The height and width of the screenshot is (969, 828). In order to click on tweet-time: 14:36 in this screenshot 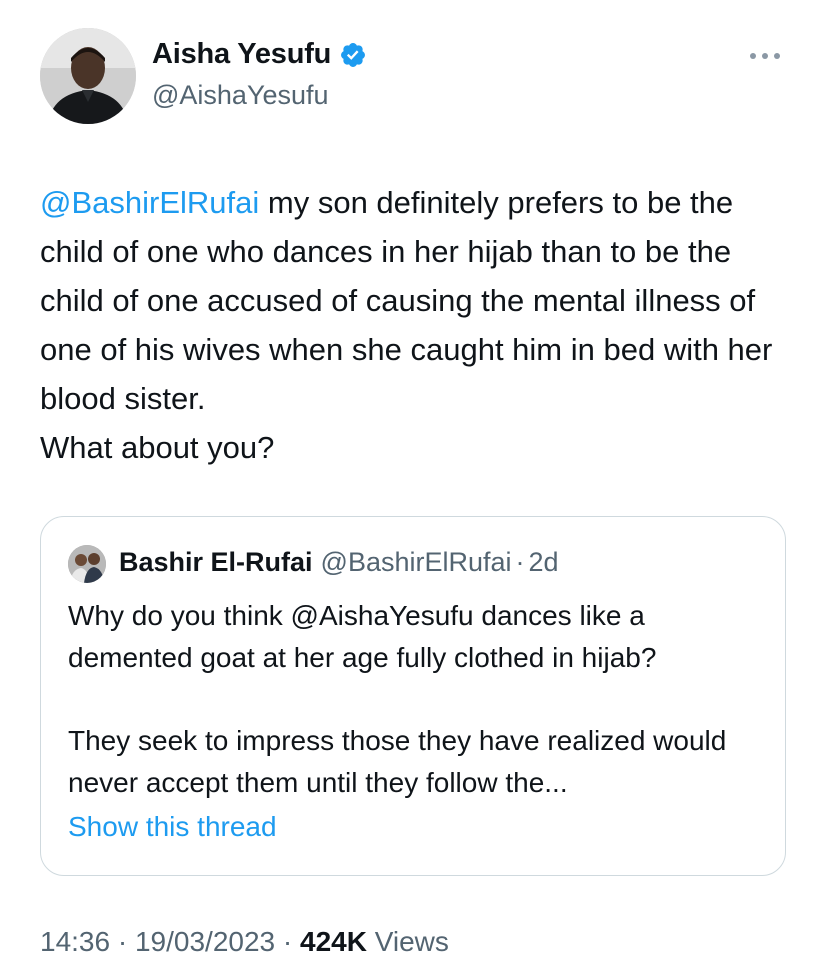, I will do `click(75, 941)`.